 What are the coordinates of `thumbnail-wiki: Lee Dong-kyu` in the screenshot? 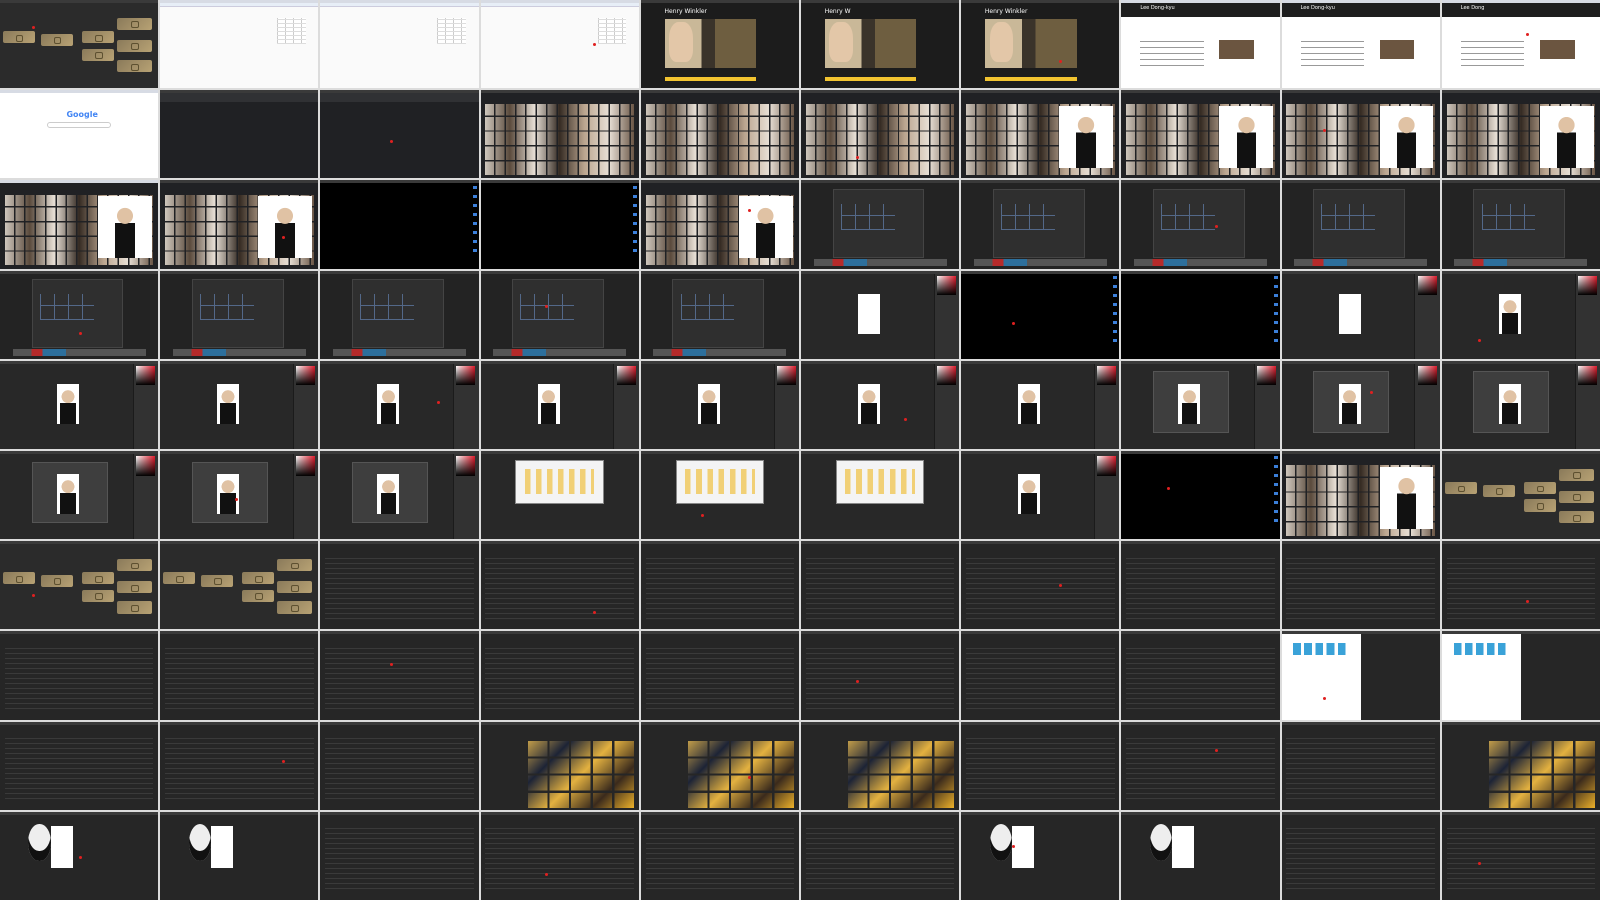 It's located at (1360, 44).